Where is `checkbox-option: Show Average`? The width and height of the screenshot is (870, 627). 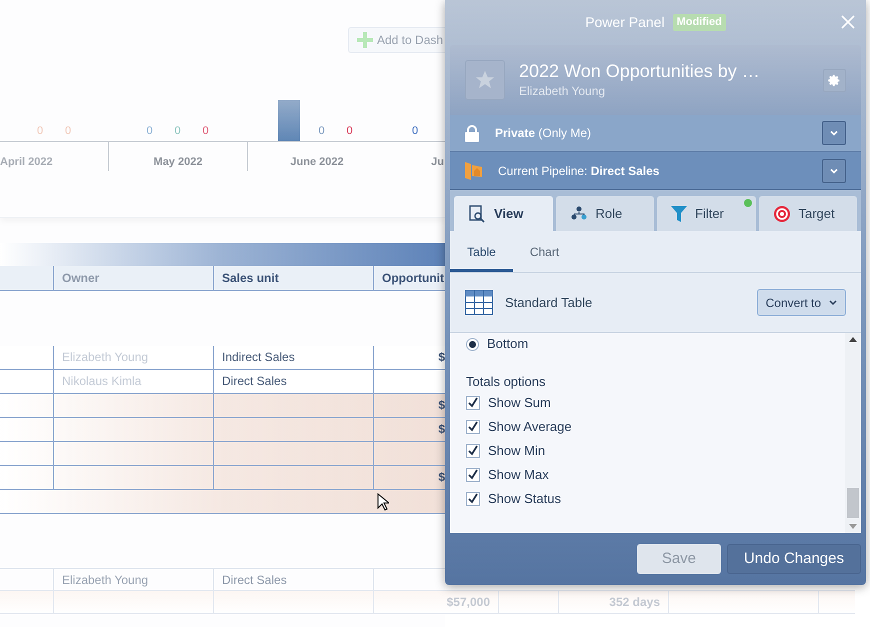
checkbox-option: Show Average is located at coordinates (647, 427).